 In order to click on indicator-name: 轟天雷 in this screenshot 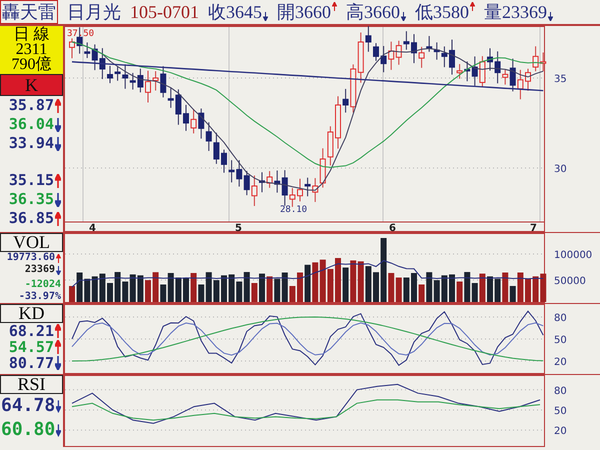, I will do `click(29, 12)`.